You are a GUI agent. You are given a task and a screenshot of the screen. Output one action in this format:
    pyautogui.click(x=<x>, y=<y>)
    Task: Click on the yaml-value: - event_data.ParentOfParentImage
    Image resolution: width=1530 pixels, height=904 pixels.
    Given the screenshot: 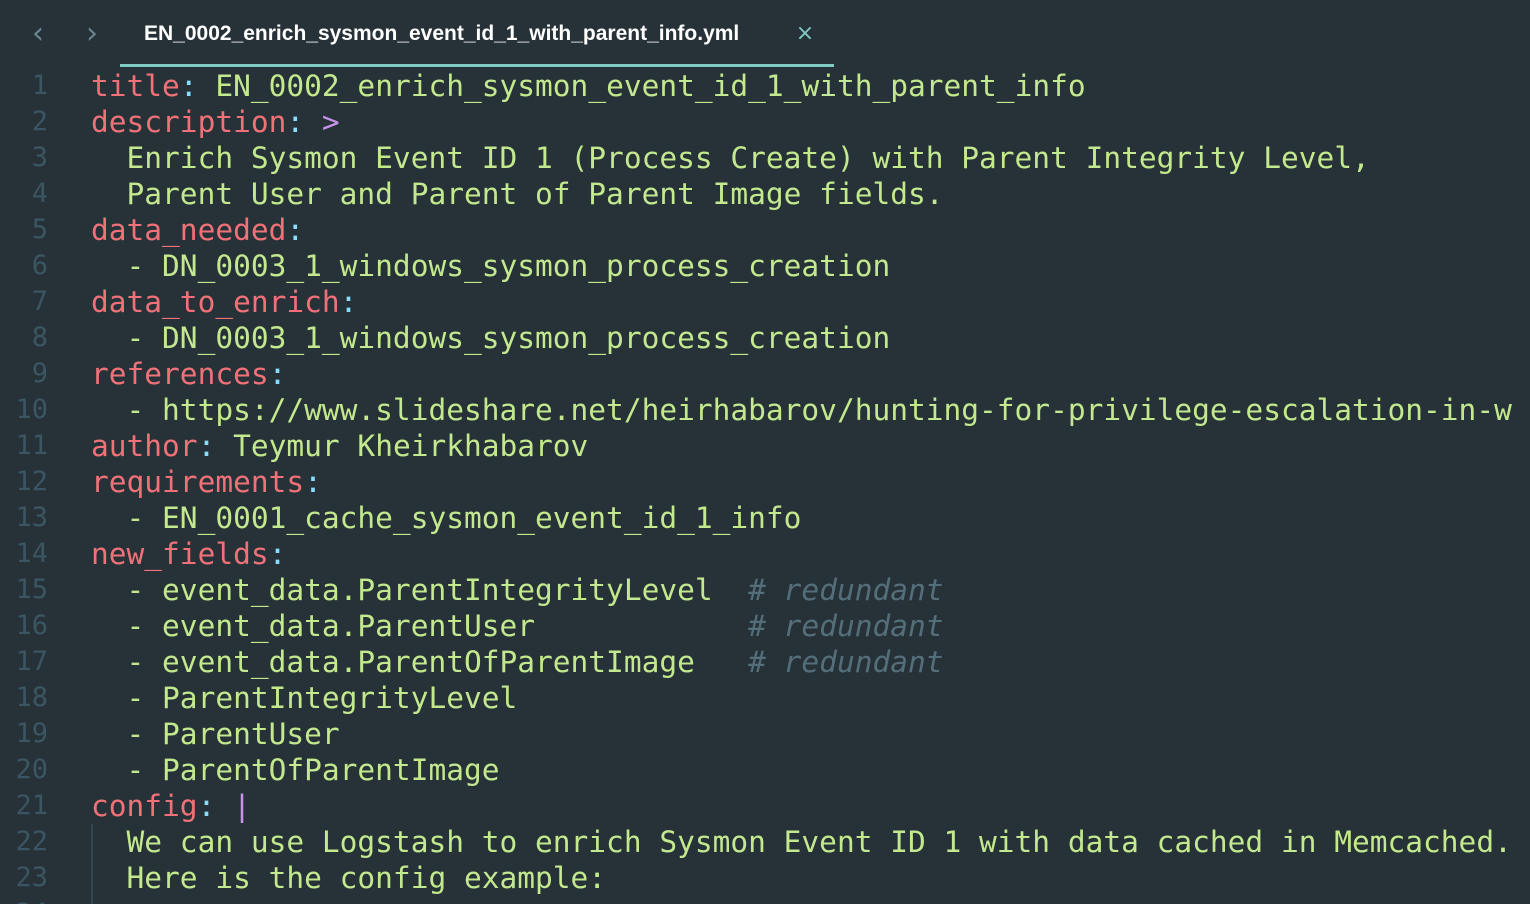 What is the action you would take?
    pyautogui.click(x=420, y=662)
    